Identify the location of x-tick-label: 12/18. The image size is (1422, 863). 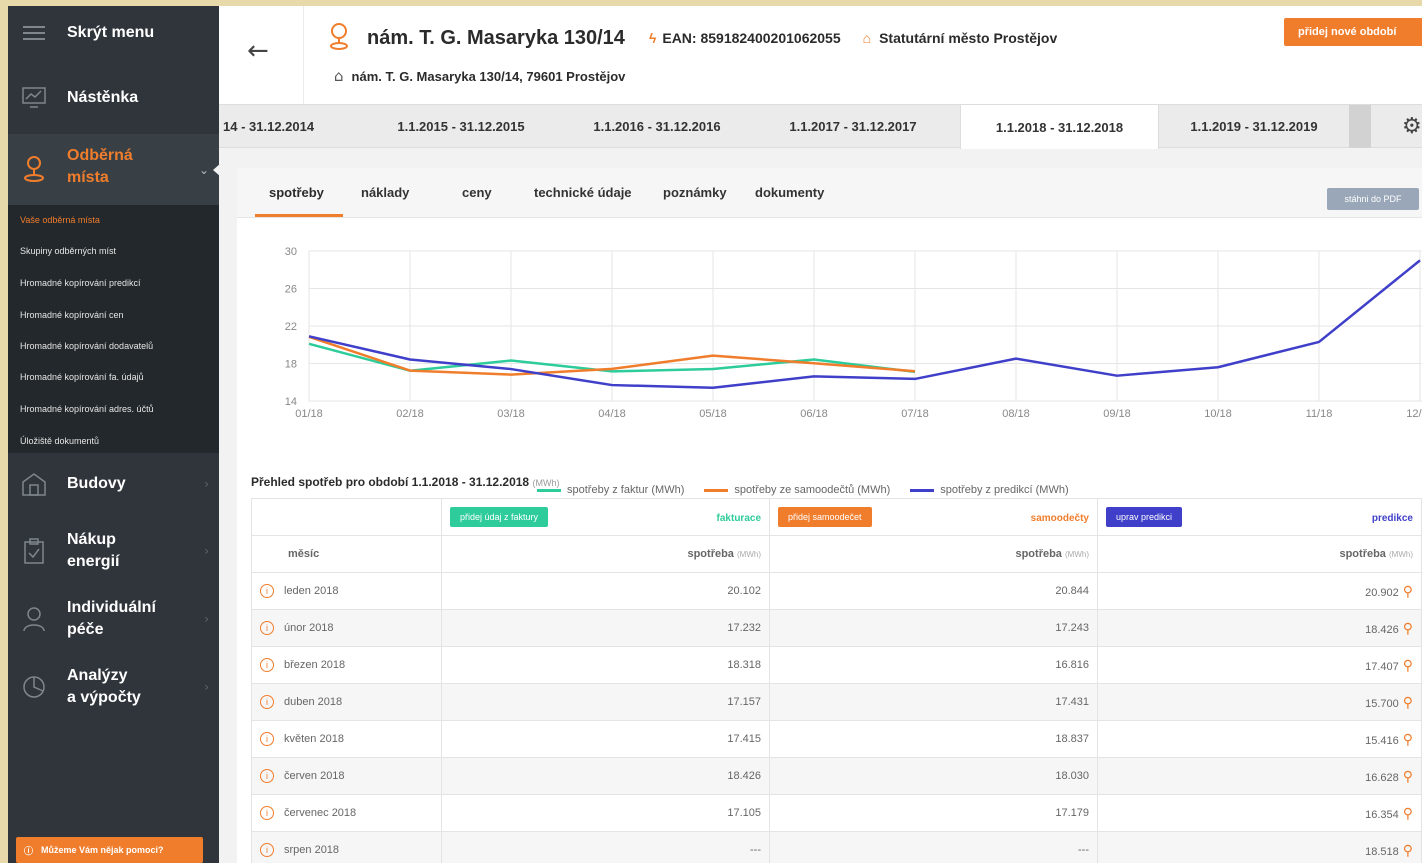
(1414, 414).